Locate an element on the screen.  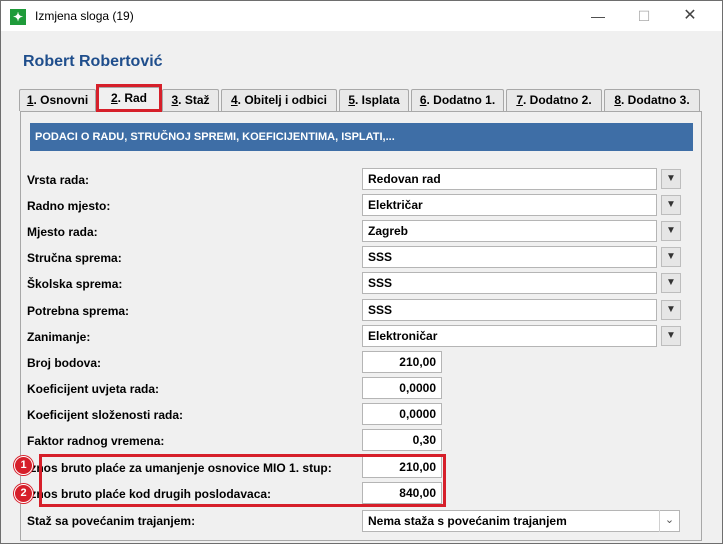
label-potrebna-sprema: Potrebna sprema: is located at coordinates (78, 311).